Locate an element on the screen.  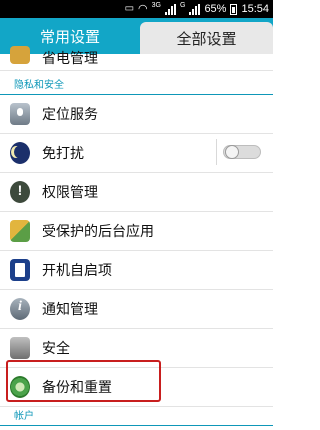
list-item-label: 定位服务 is located at coordinates (70, 115).